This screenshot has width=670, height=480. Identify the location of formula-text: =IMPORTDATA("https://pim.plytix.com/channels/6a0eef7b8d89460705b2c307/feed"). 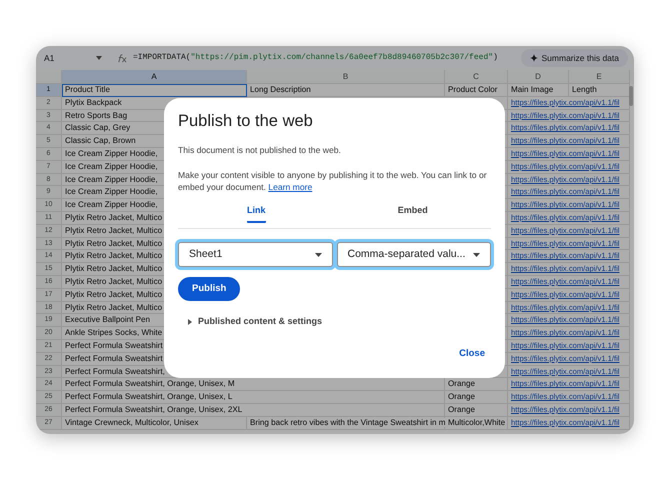
(324, 58).